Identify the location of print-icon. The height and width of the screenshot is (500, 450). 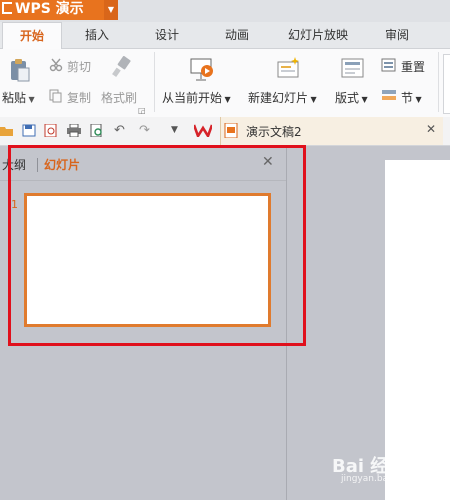
(74, 130).